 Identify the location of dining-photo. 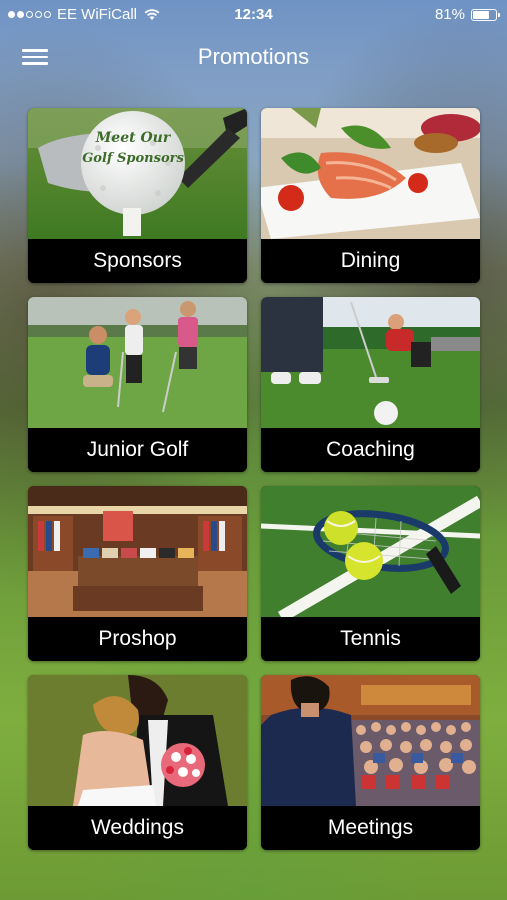
(370, 173).